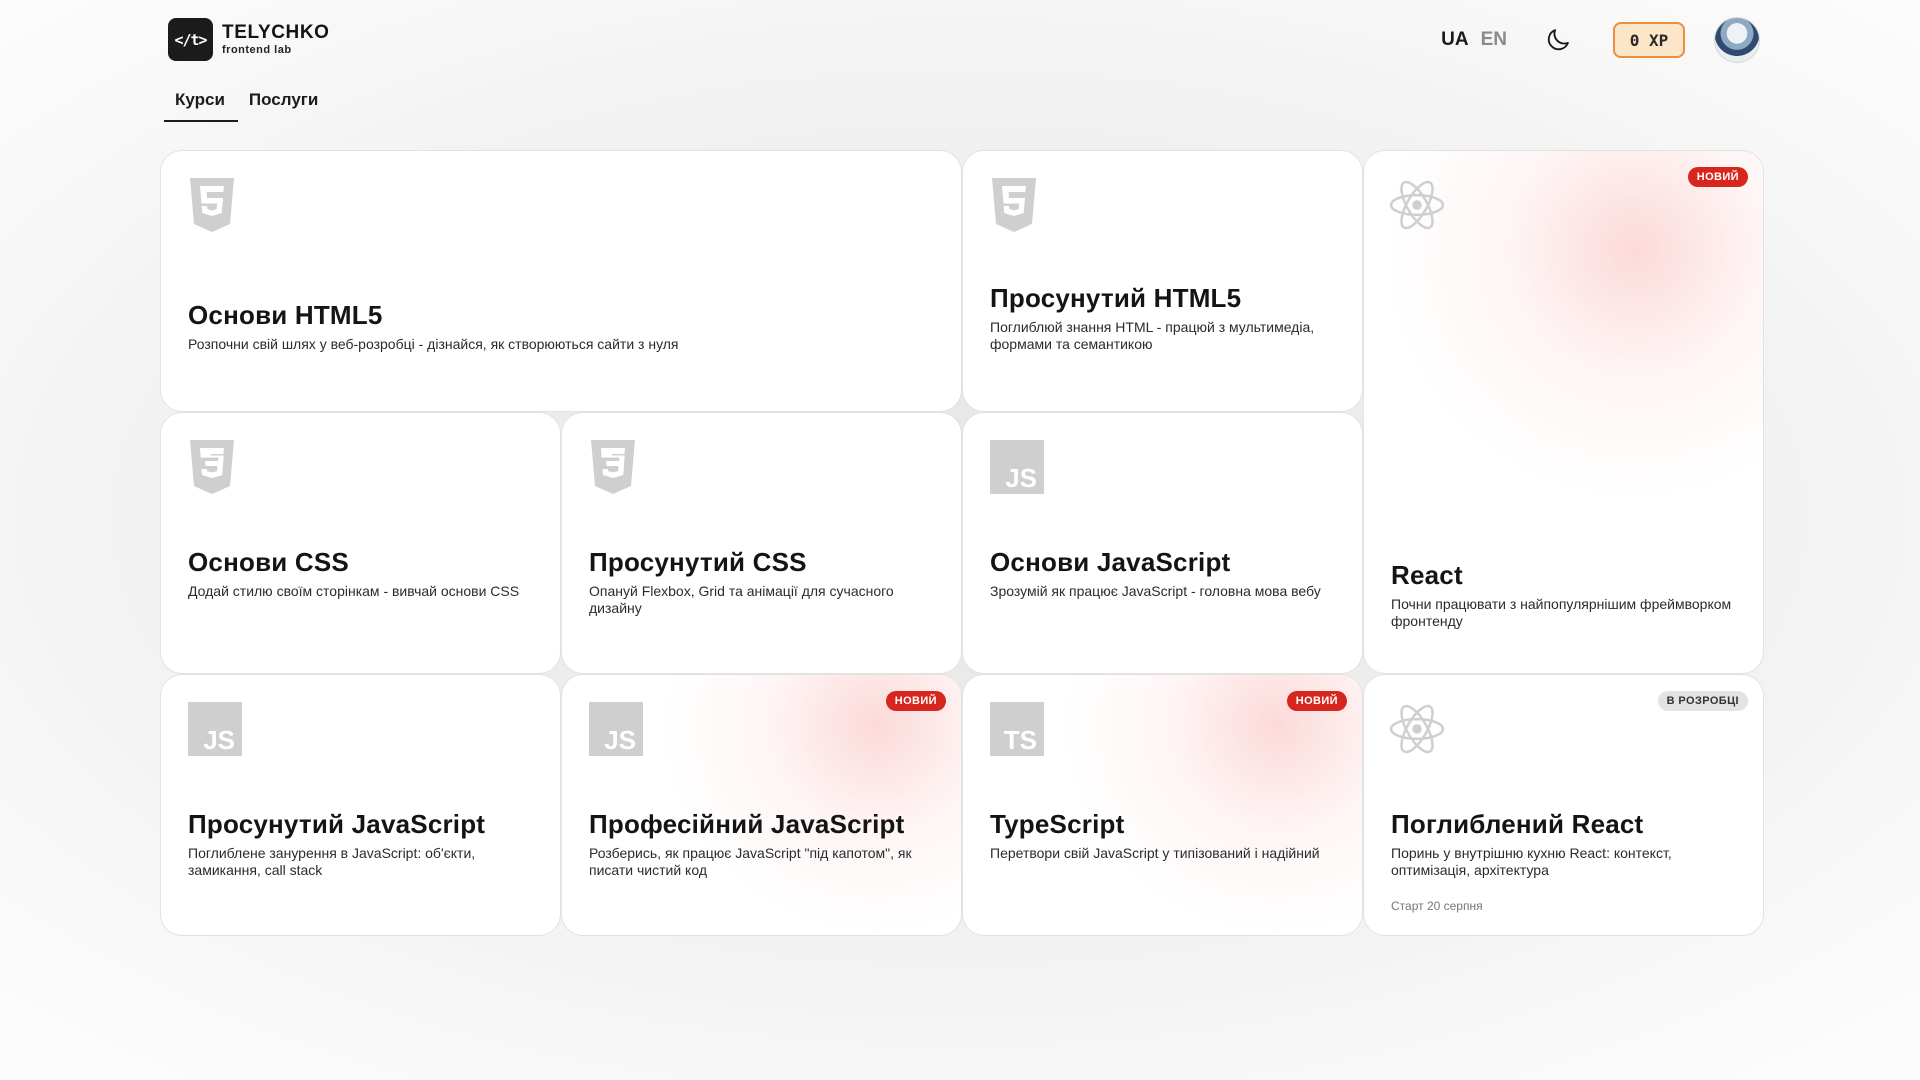 The image size is (1920, 1080). Describe the element at coordinates (964, 40) in the screenshot. I see `header: </t> TELYCHKO frontend lab UA EN 0 XP` at that location.